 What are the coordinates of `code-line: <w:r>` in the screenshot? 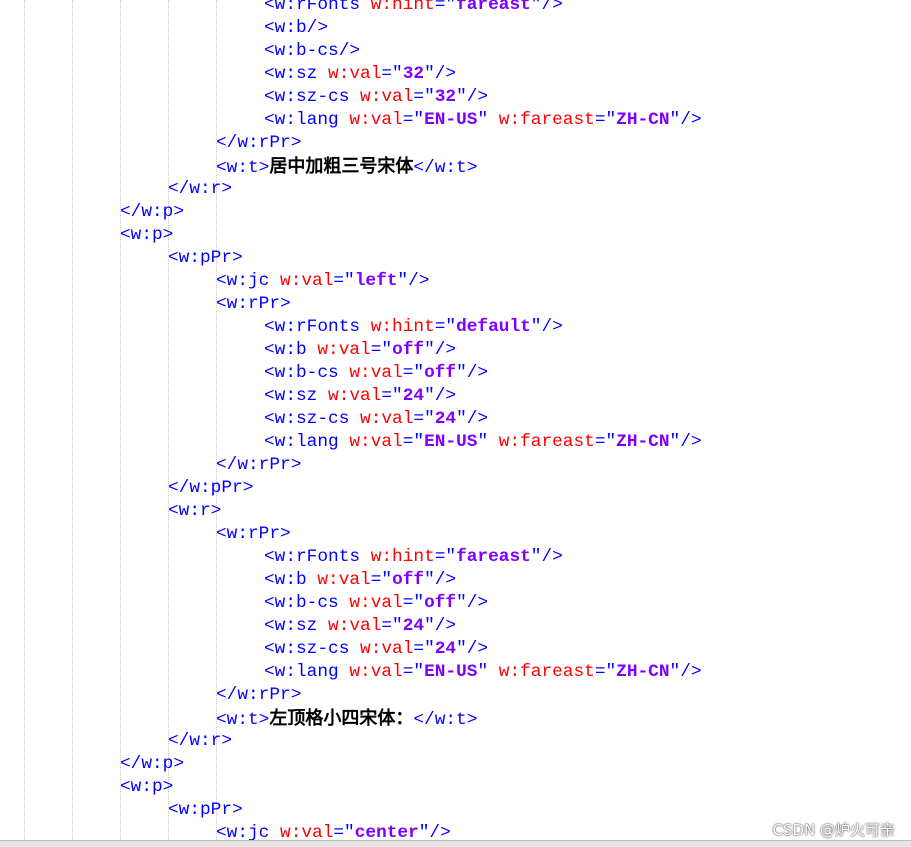 It's located at (194, 511).